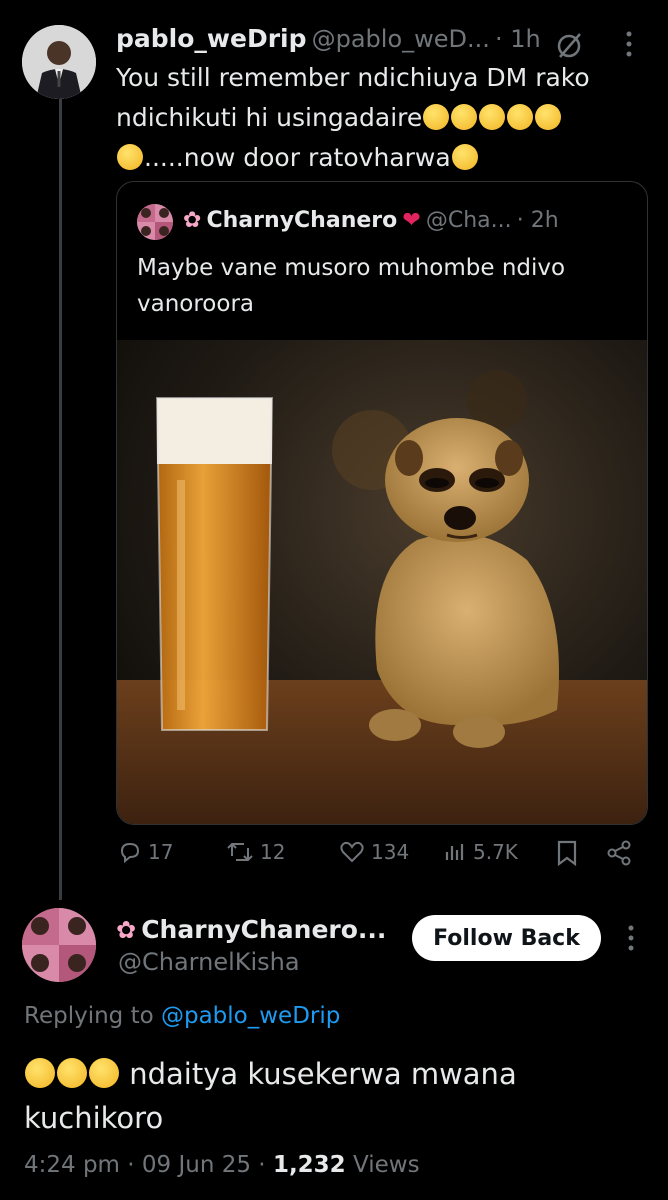 Image resolution: width=668 pixels, height=1200 pixels. What do you see at coordinates (145, 852) in the screenshot?
I see `reply-button: 17` at bounding box center [145, 852].